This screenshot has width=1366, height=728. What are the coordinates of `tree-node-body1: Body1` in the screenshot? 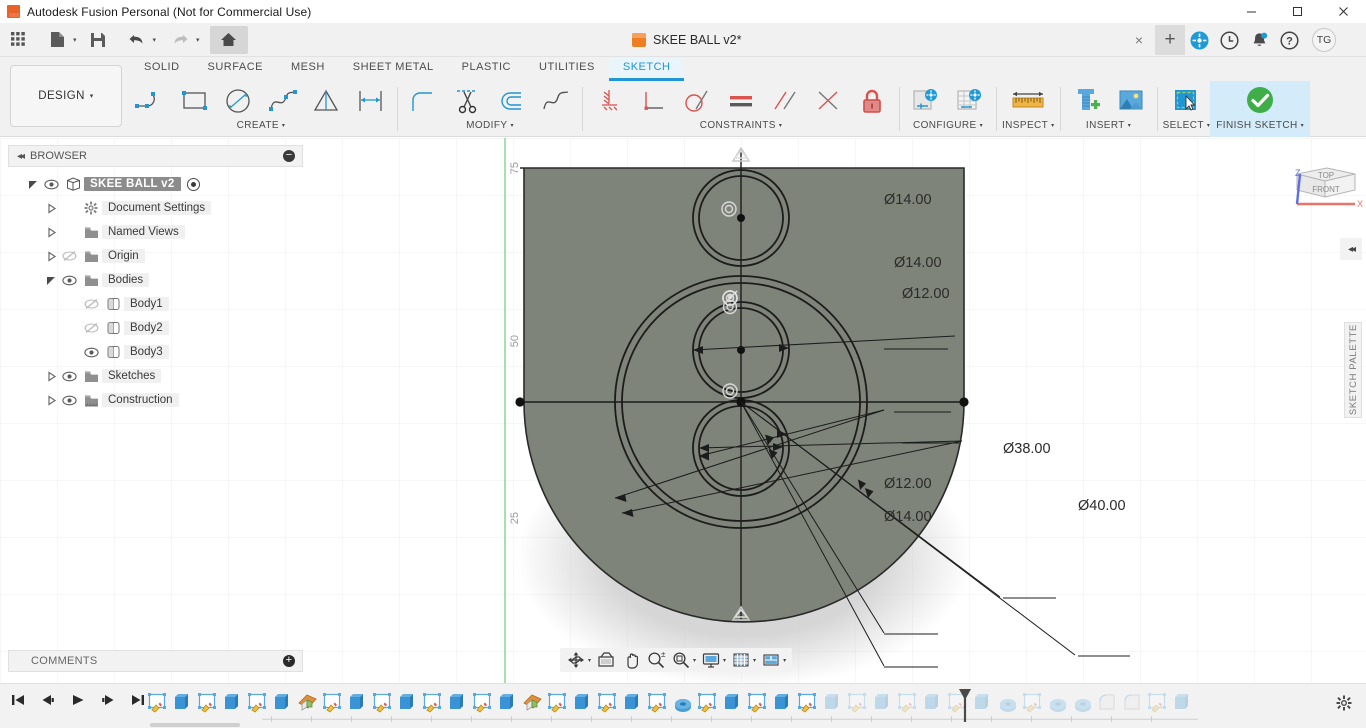 It's located at (155, 304).